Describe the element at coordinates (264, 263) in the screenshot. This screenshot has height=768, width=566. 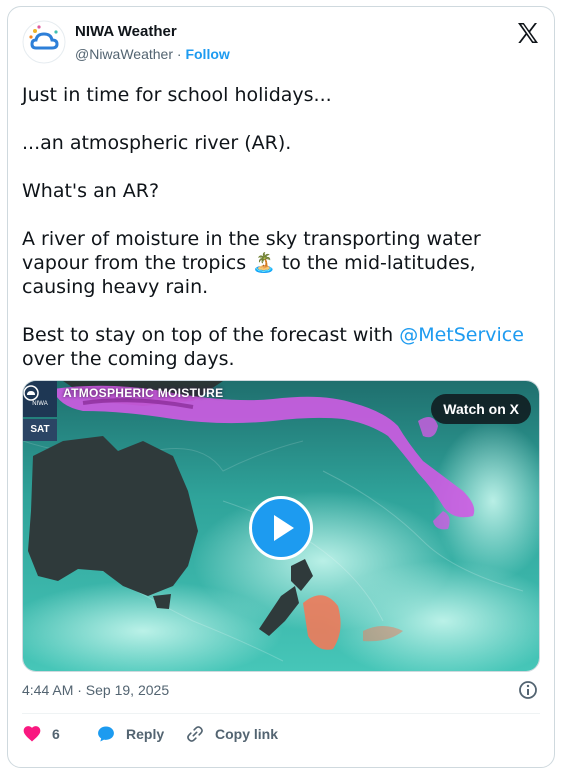
I see `island-emoji: 🏝️` at that location.